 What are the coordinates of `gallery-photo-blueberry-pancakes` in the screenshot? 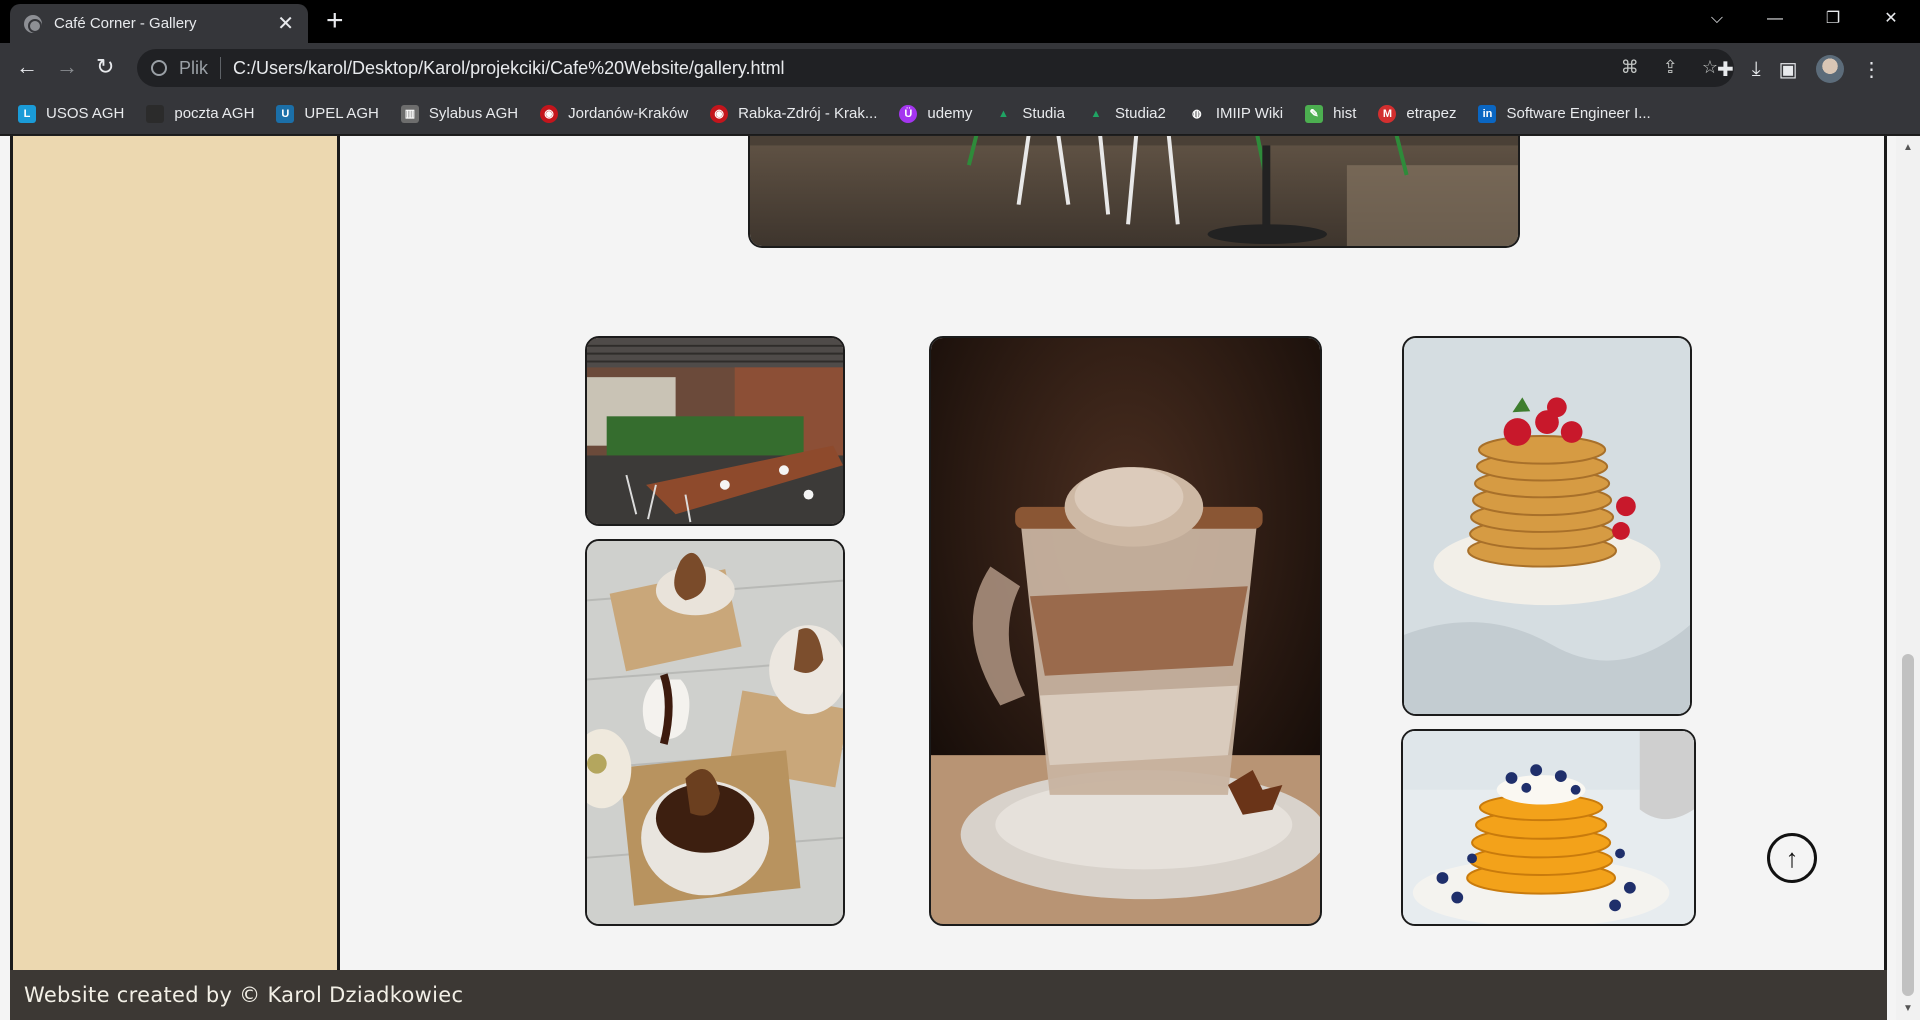 It's located at (1548, 827).